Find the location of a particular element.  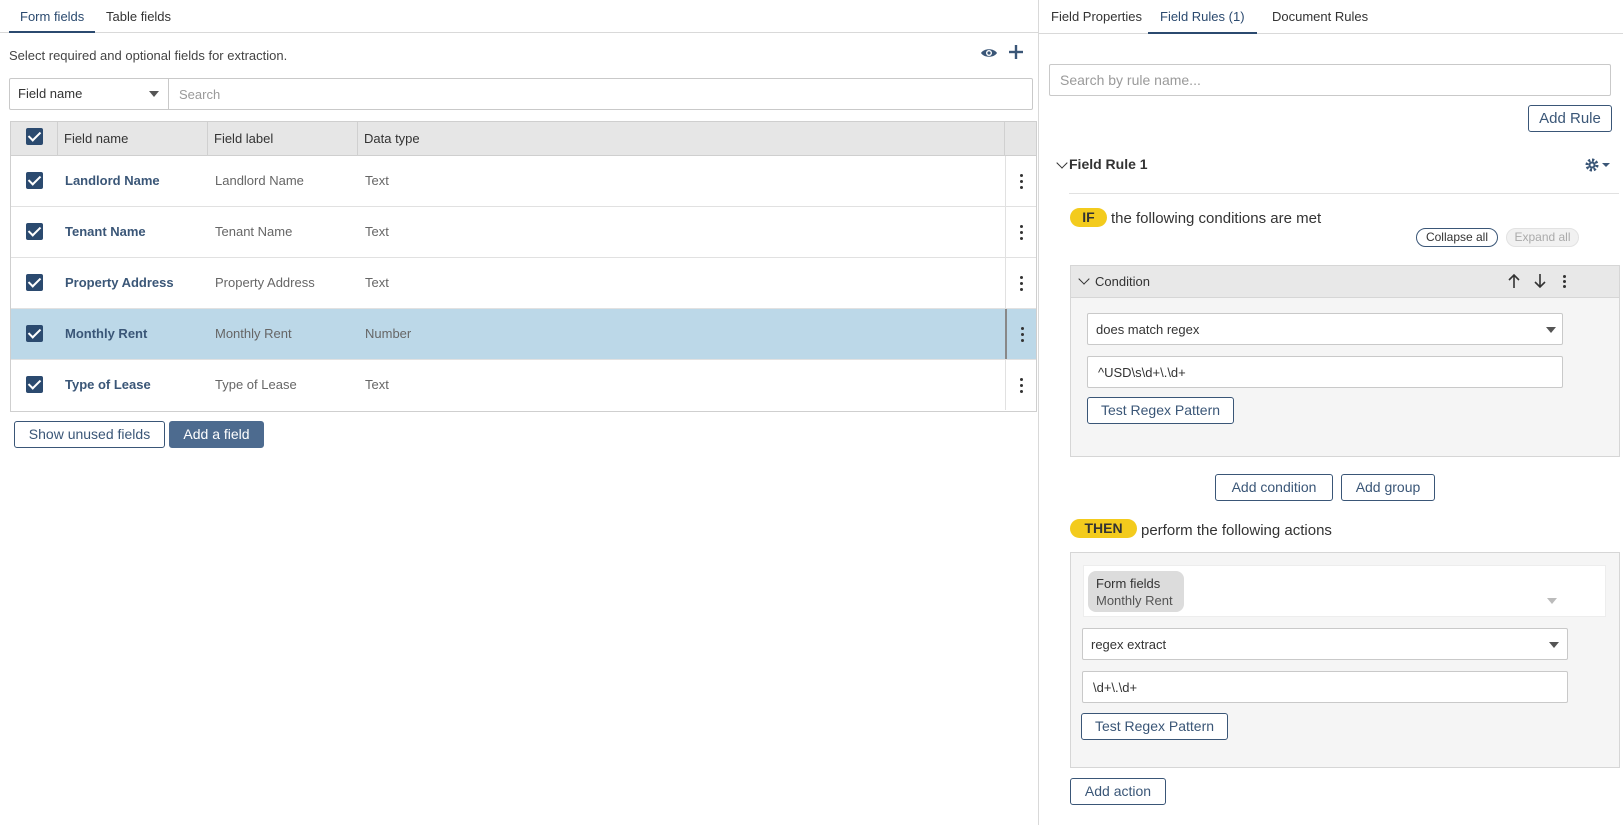

gear-icon is located at coordinates (1598, 165).